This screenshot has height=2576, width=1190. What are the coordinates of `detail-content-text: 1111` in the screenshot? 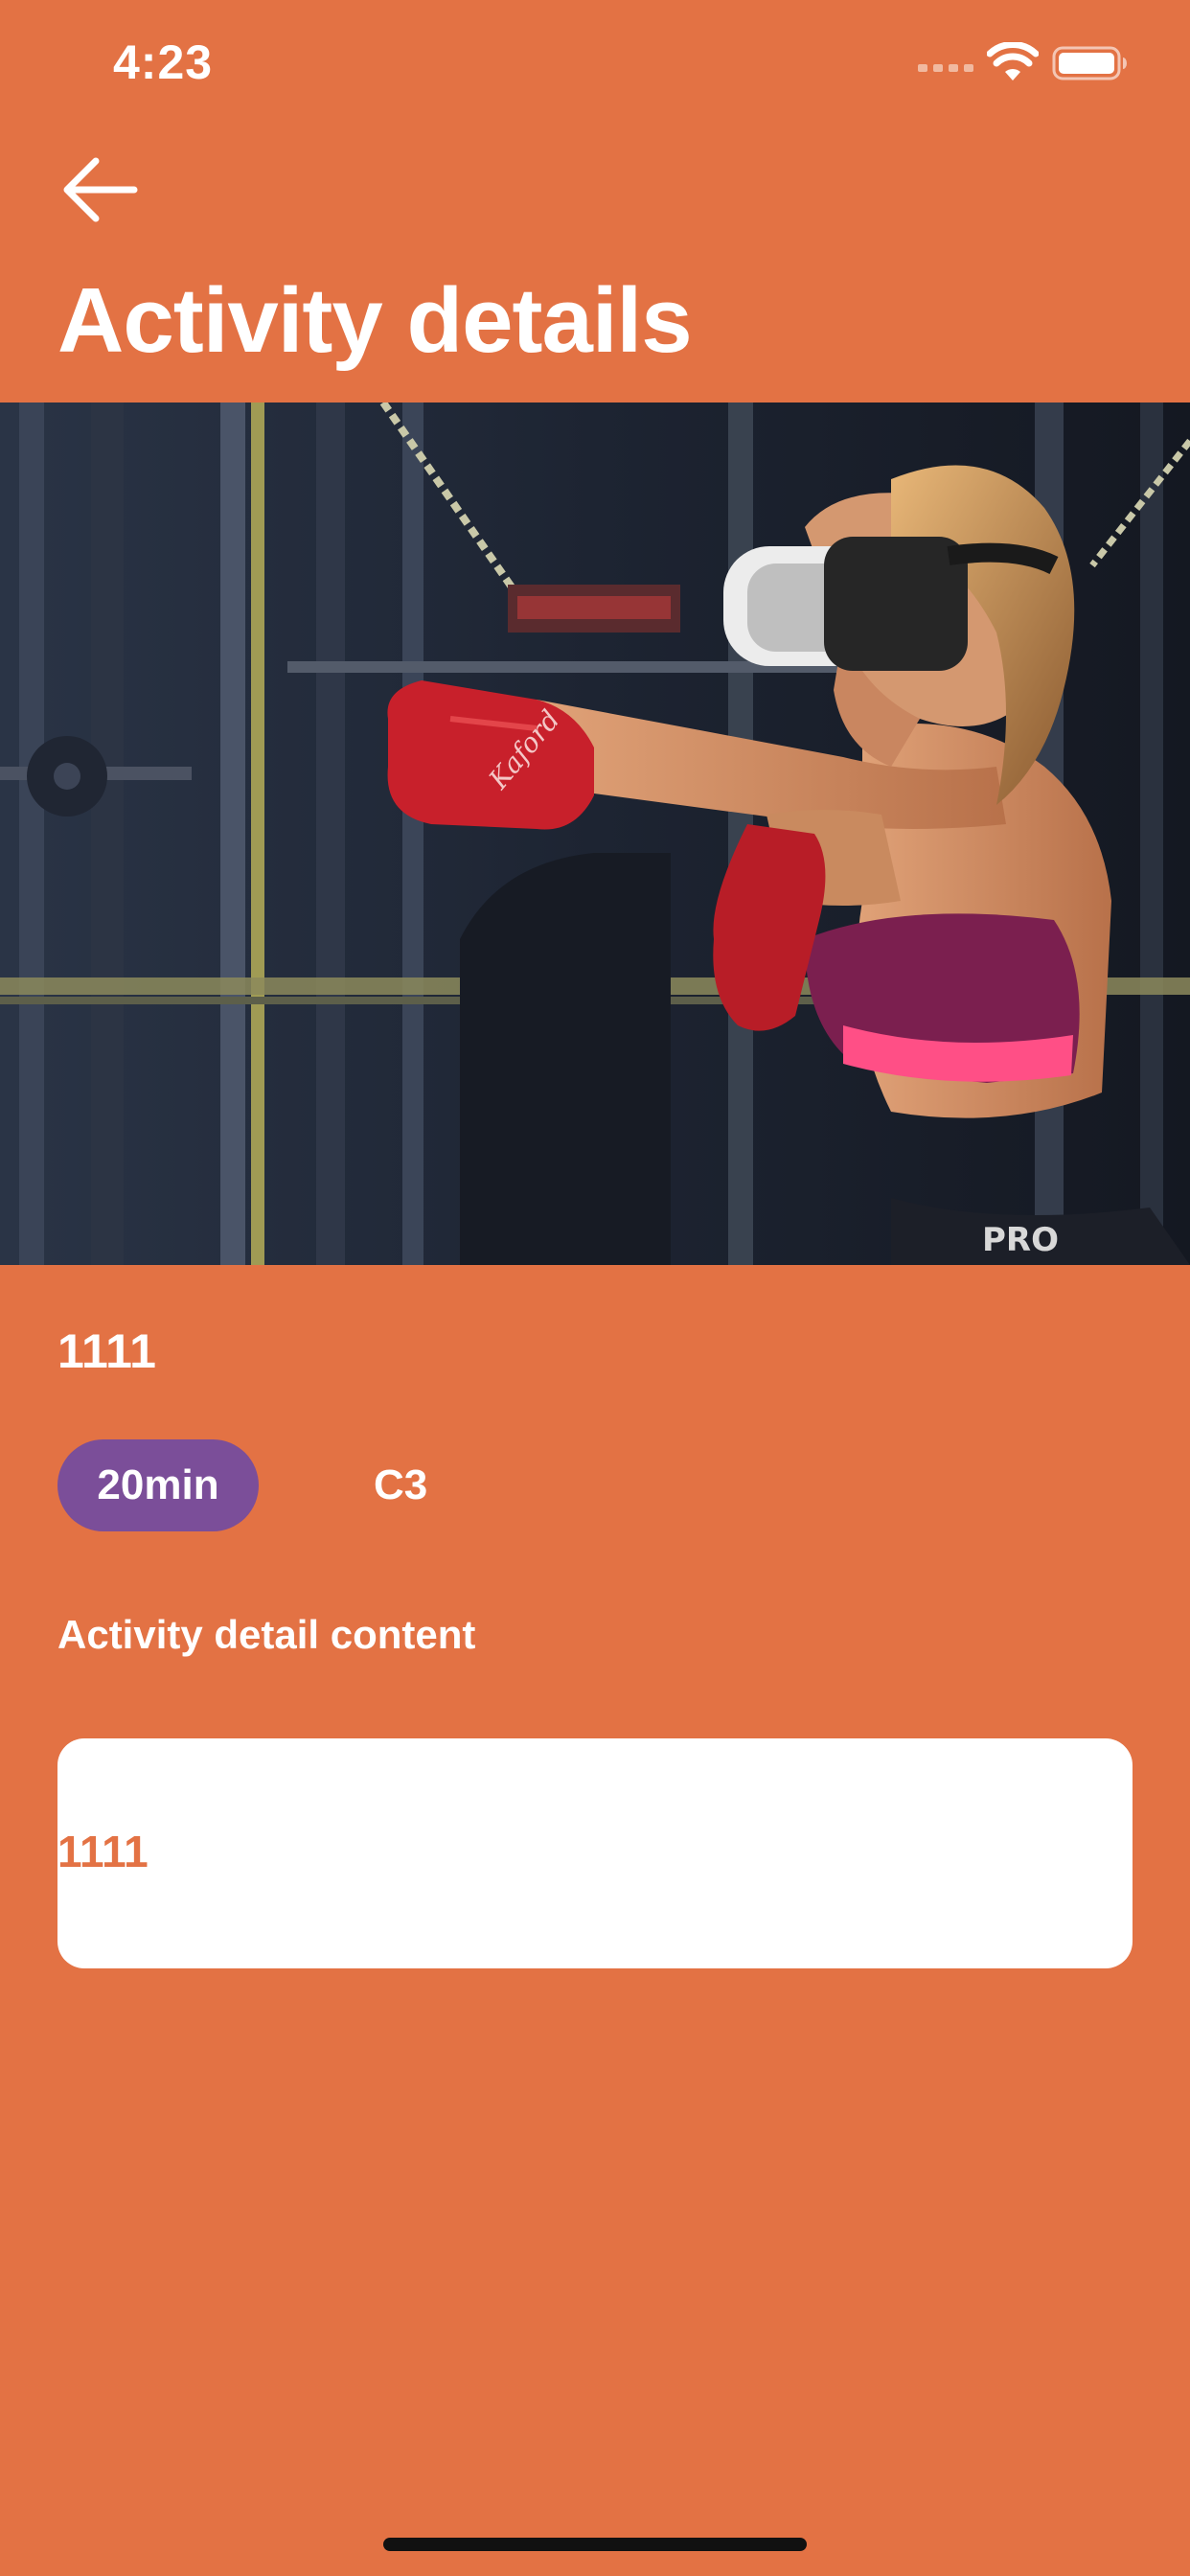 It's located at (103, 1851).